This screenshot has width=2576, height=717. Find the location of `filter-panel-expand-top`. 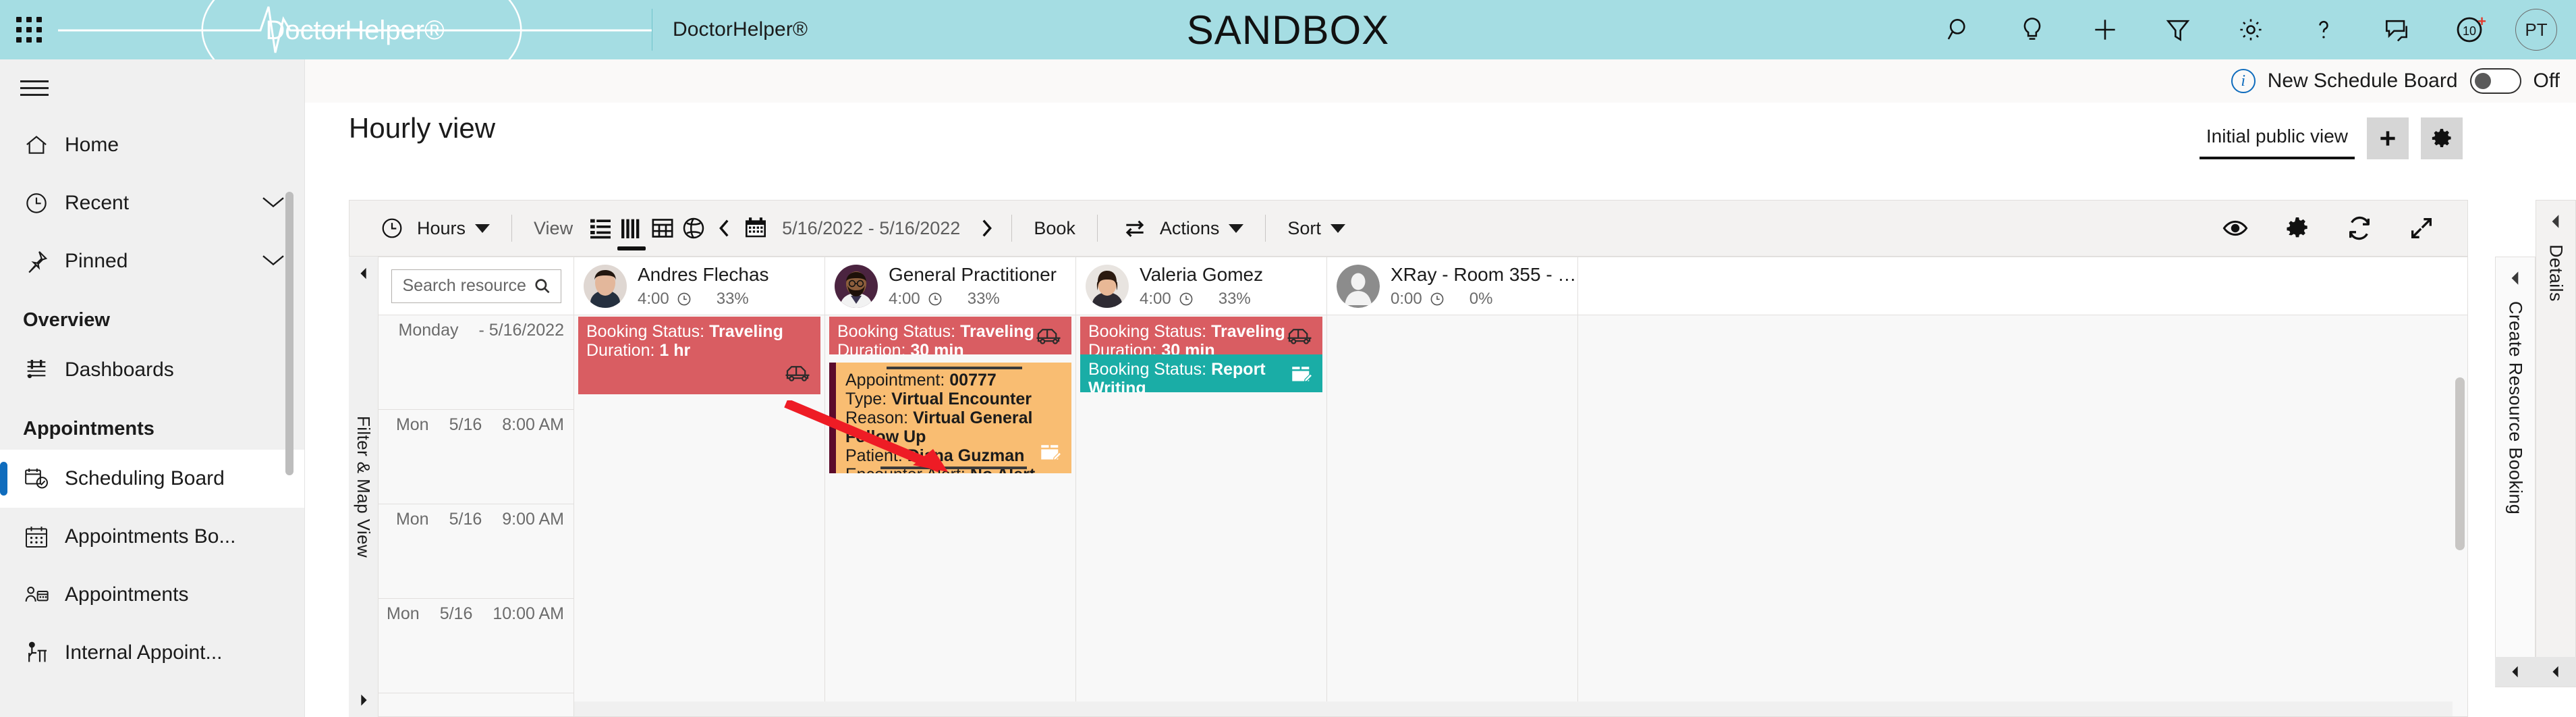

filter-panel-expand-top is located at coordinates (363, 273).